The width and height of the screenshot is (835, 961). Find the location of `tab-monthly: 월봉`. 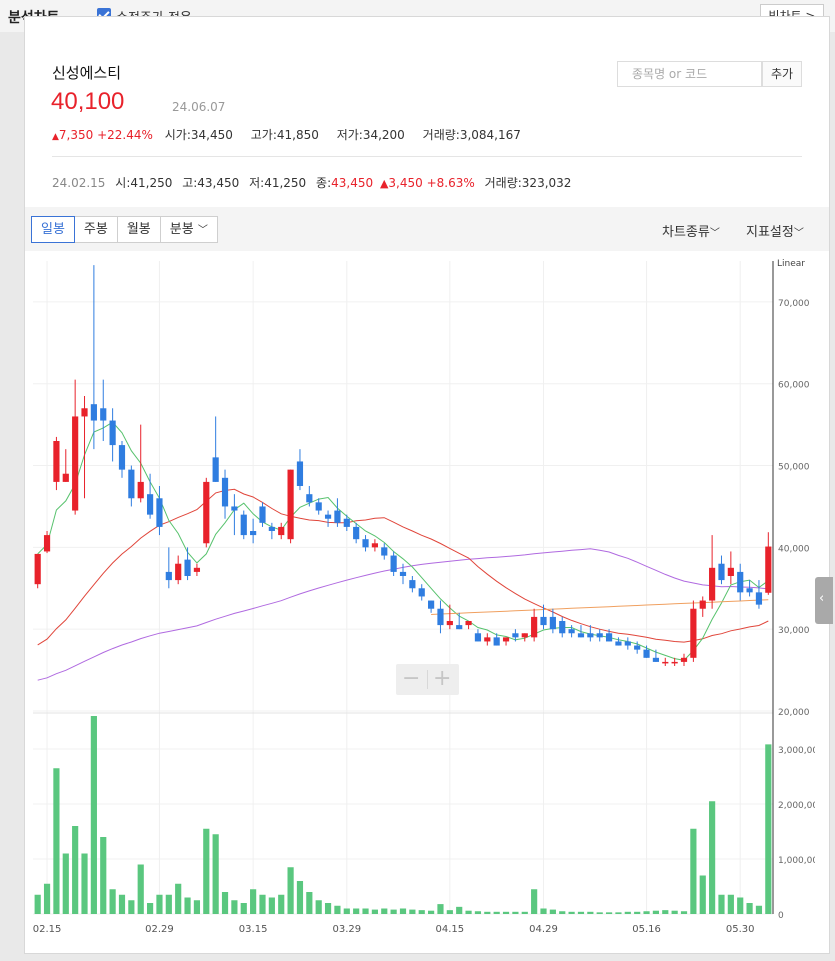

tab-monthly: 월봉 is located at coordinates (138, 229).